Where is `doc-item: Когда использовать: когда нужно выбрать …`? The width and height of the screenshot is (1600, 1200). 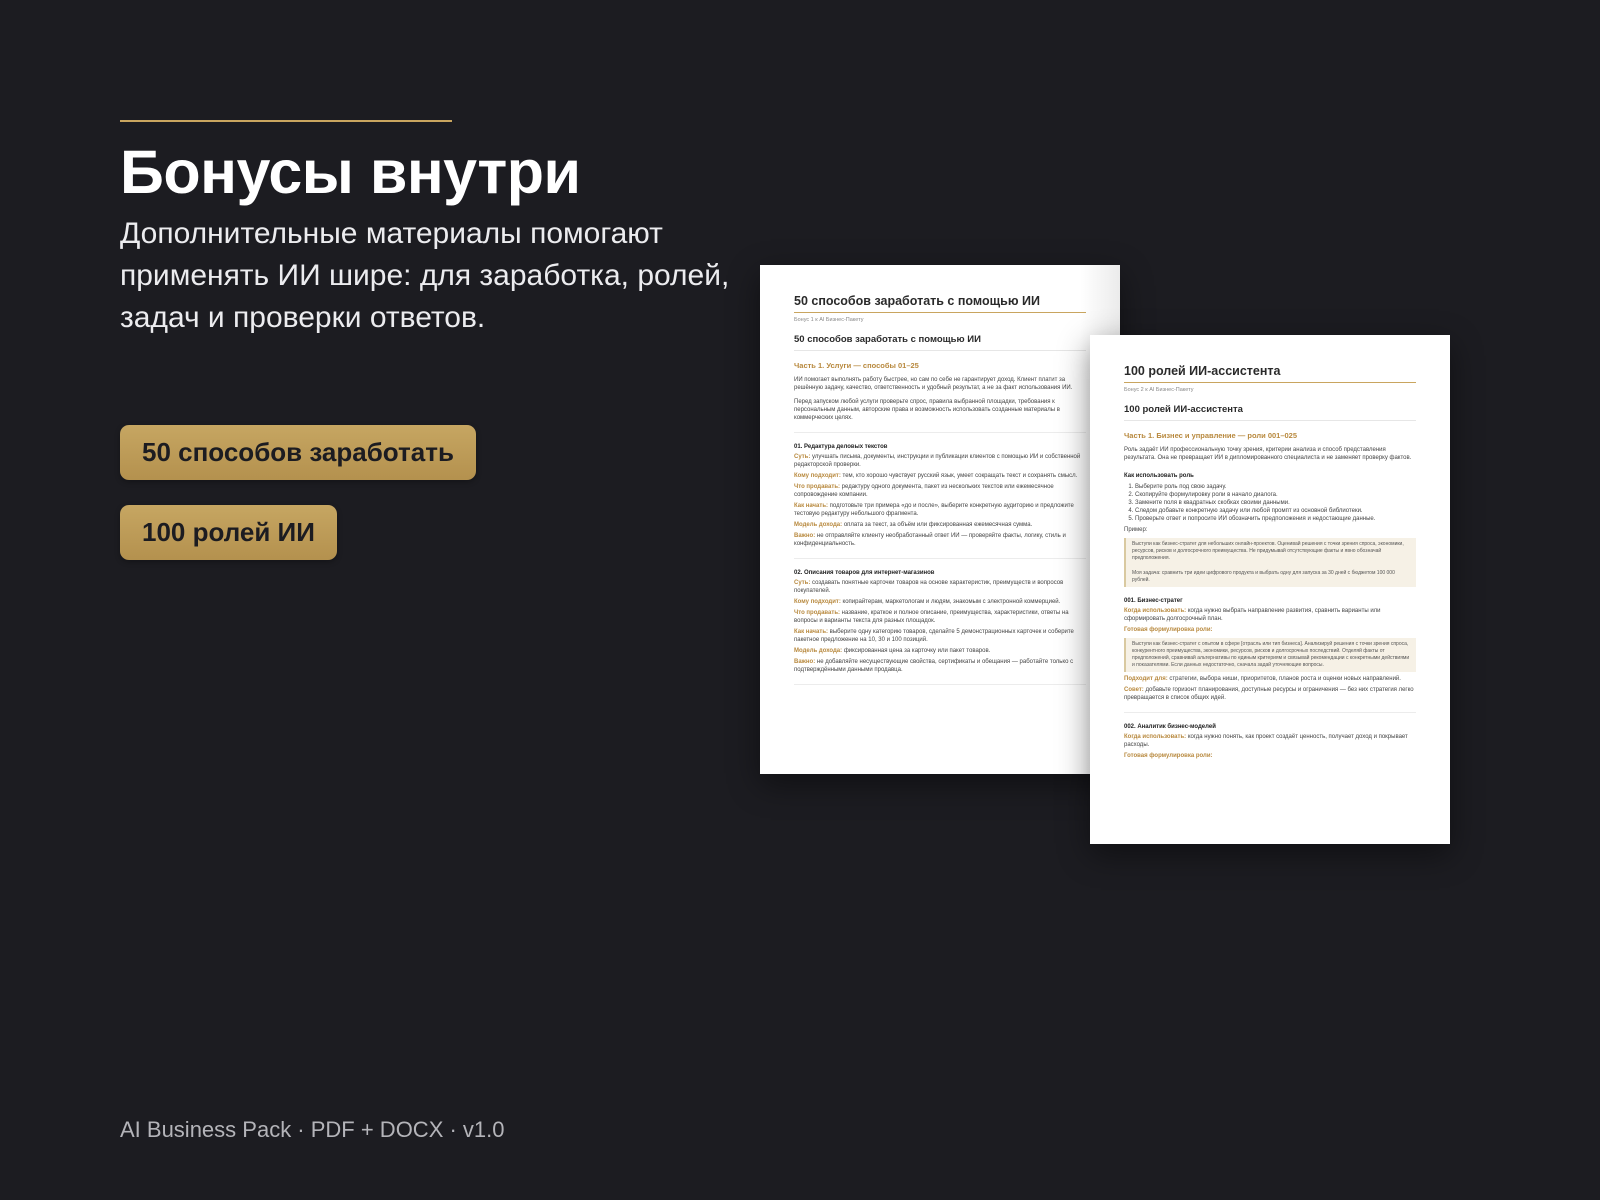
doc-item: Когда использовать: когда нужно выбрать … is located at coordinates (1270, 615).